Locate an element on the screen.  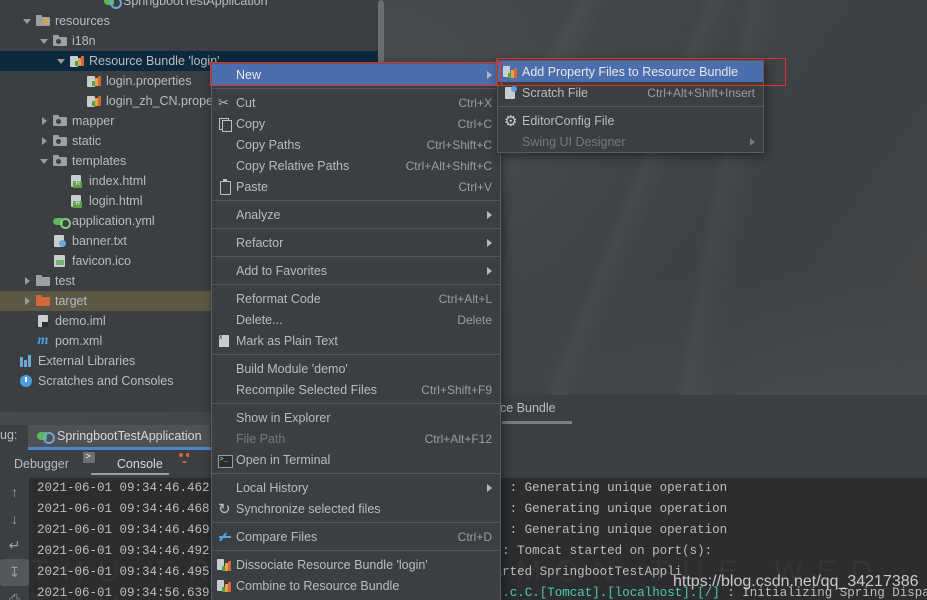
tree-item-label: banner.txt is located at coordinates (99, 241).